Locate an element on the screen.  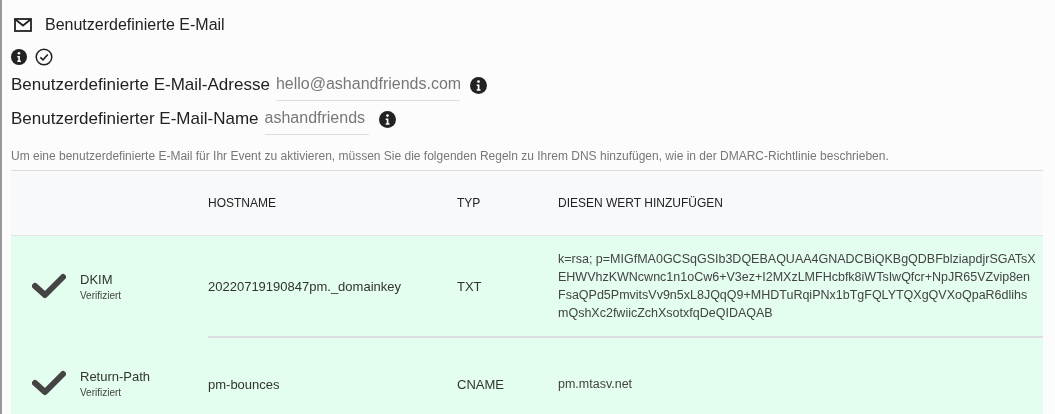
record-name: Return-Path is located at coordinates (115, 376).